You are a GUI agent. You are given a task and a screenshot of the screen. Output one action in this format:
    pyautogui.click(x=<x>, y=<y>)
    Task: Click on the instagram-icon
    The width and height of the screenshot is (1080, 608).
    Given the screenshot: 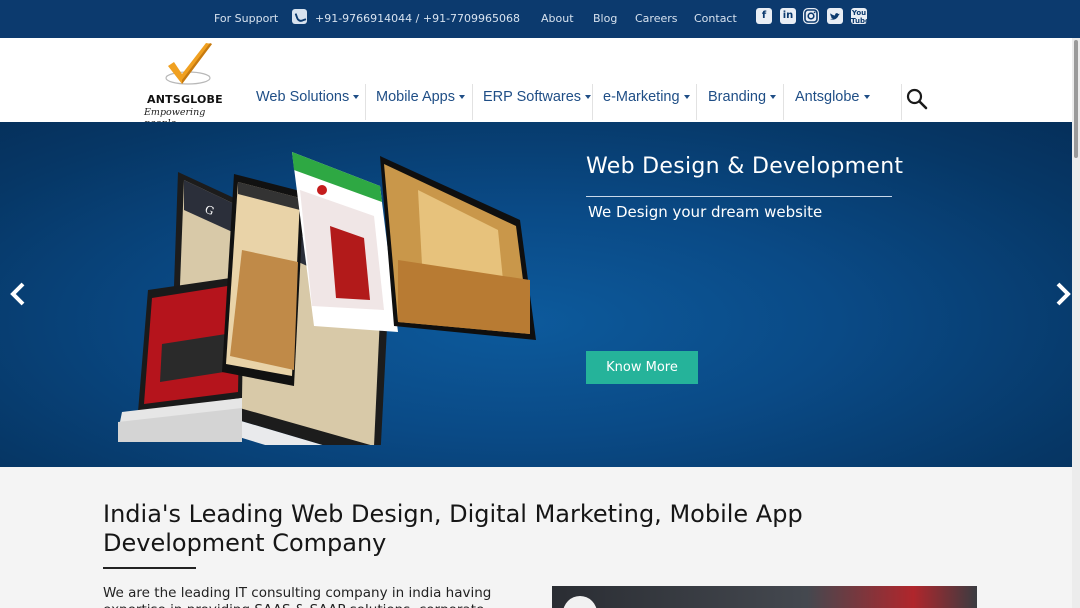 What is the action you would take?
    pyautogui.click(x=811, y=16)
    